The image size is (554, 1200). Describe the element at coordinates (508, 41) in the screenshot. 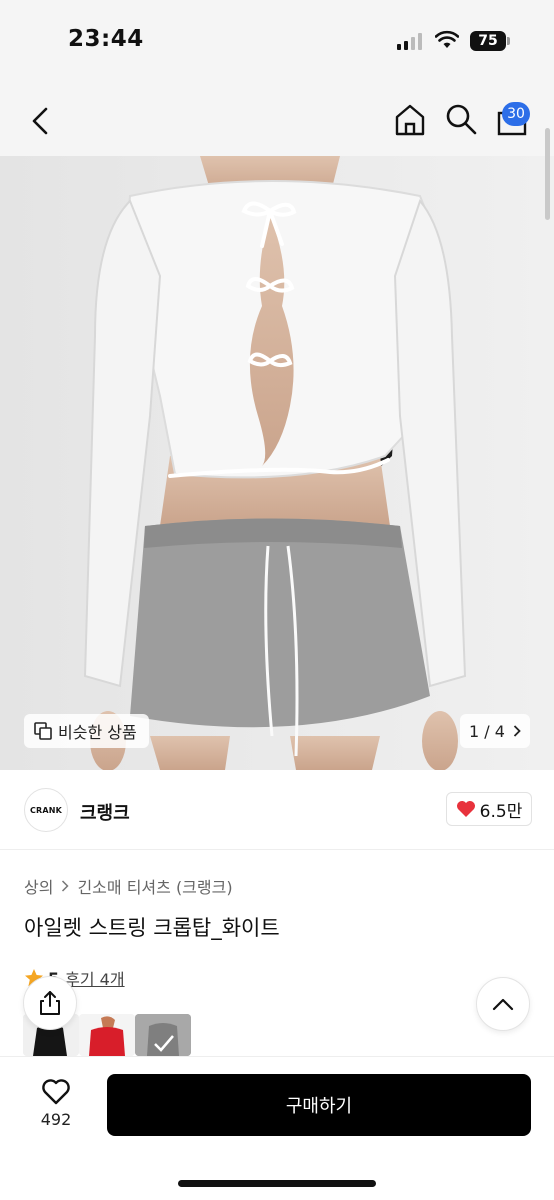

I see `battery-tip` at that location.